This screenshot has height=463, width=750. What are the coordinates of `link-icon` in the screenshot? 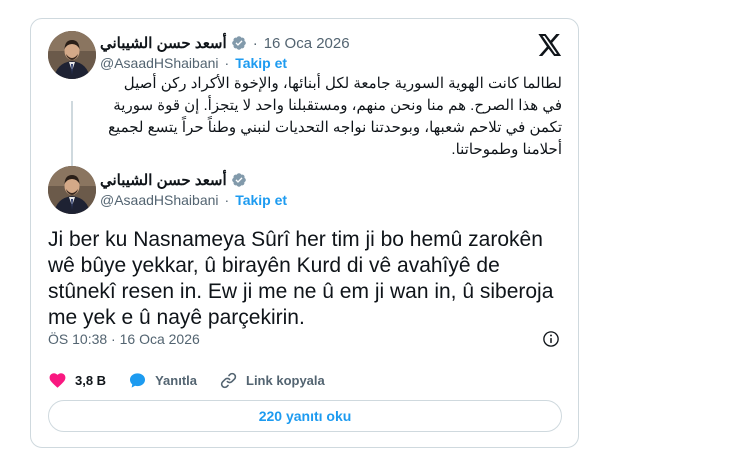 It's located at (228, 380).